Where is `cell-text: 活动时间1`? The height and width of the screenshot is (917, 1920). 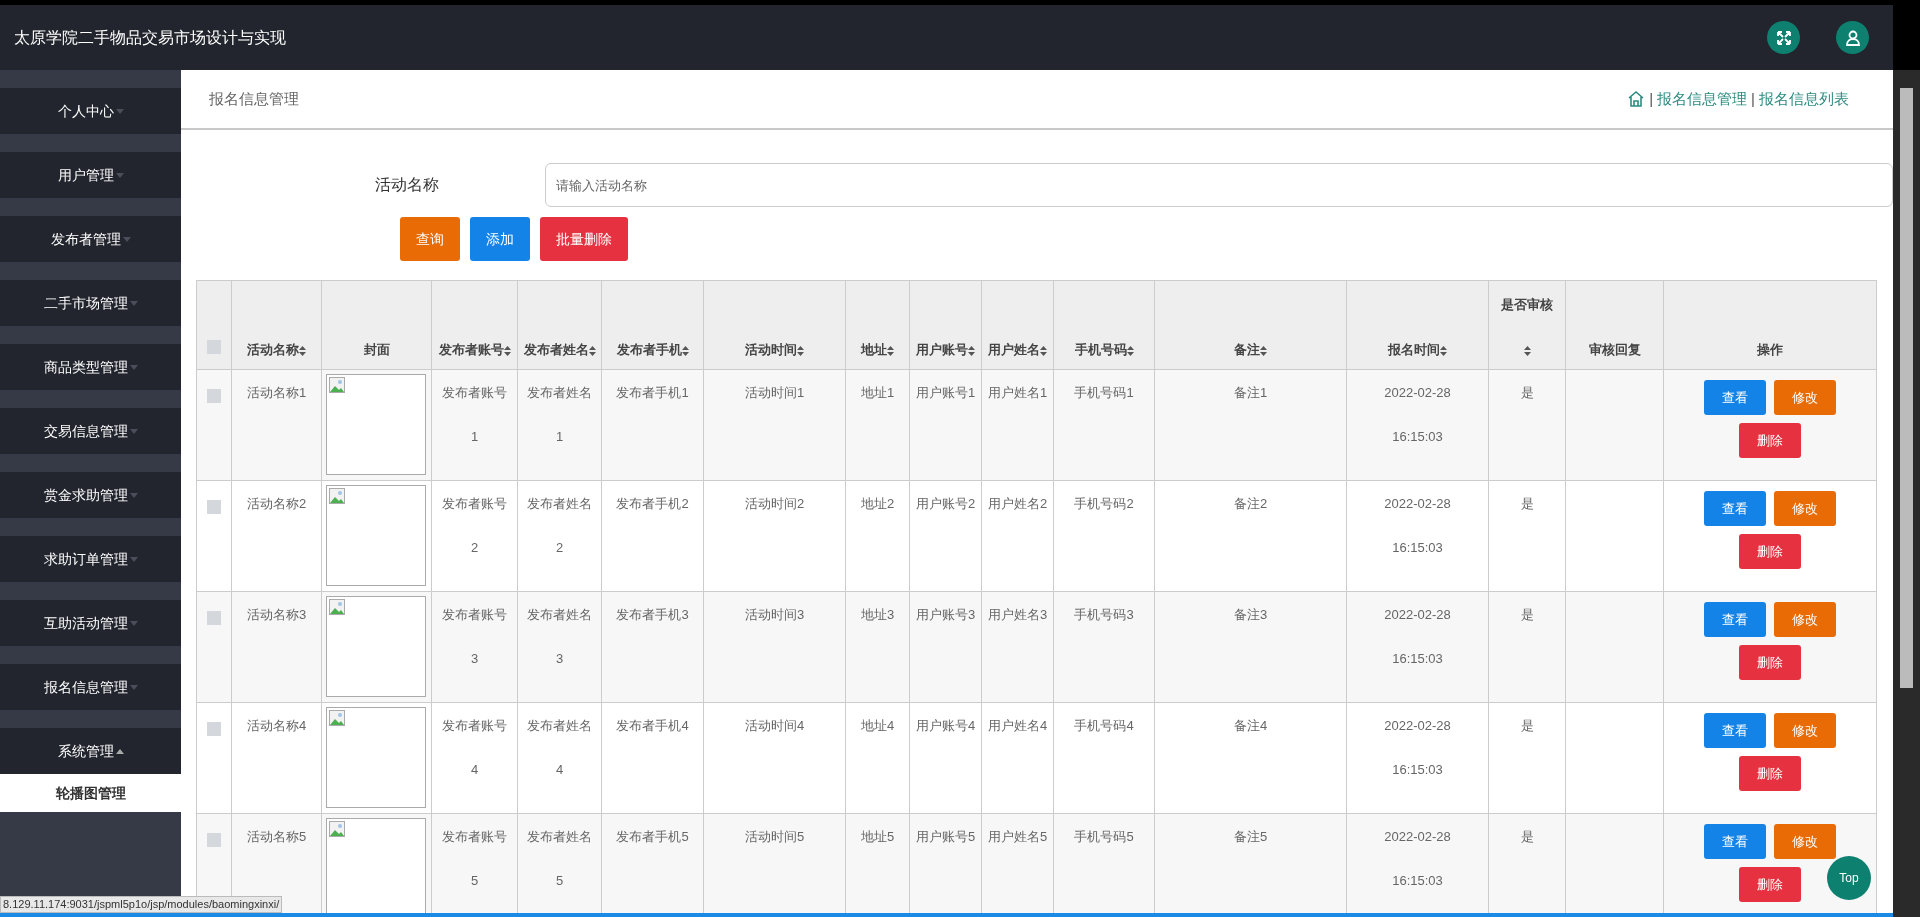 cell-text: 活动时间1 is located at coordinates (774, 392).